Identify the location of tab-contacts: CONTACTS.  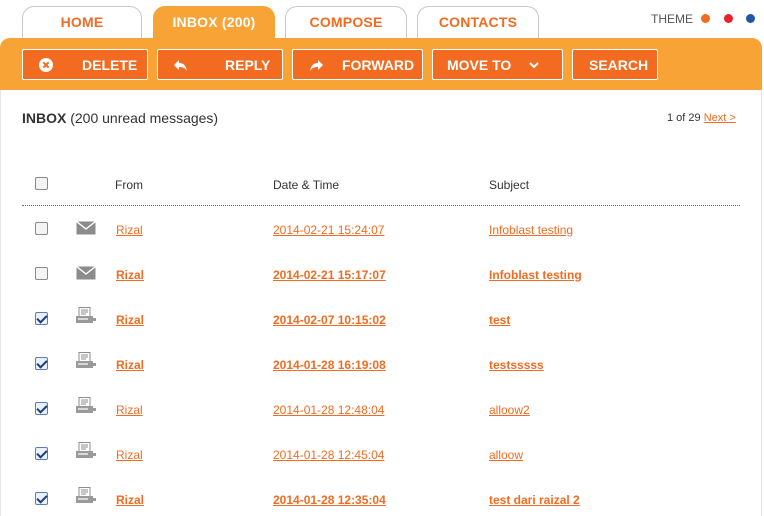
(478, 23).